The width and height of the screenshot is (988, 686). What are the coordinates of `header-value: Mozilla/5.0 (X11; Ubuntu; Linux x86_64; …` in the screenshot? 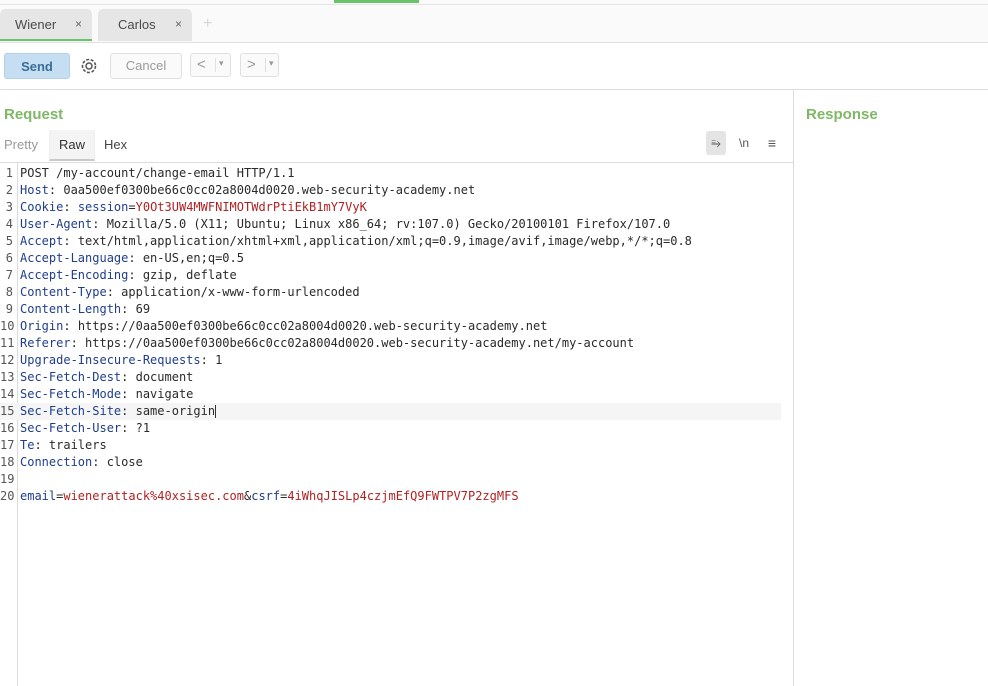 It's located at (388, 224).